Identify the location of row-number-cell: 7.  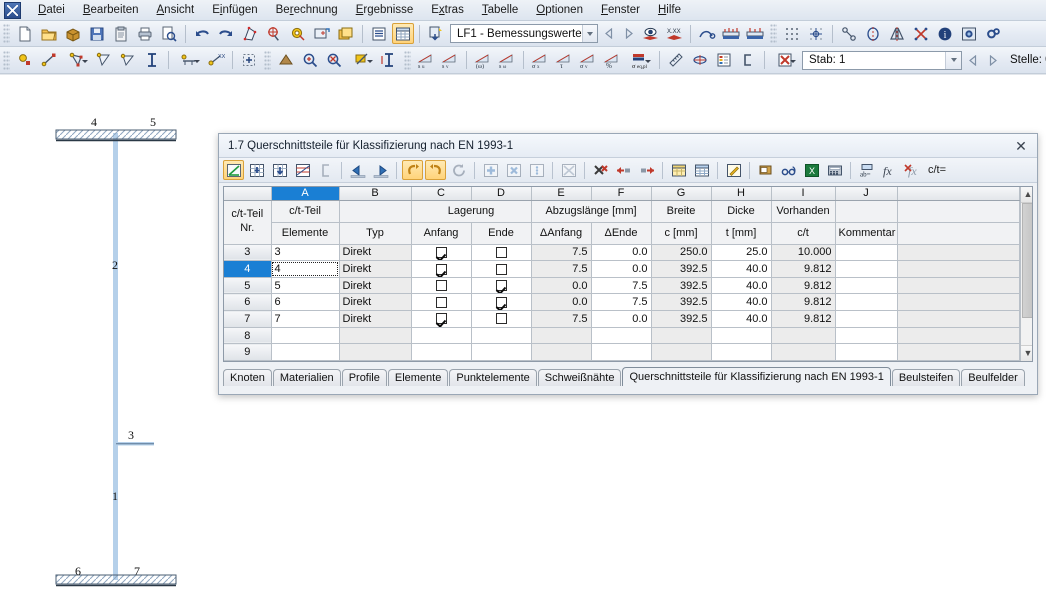
(248, 319).